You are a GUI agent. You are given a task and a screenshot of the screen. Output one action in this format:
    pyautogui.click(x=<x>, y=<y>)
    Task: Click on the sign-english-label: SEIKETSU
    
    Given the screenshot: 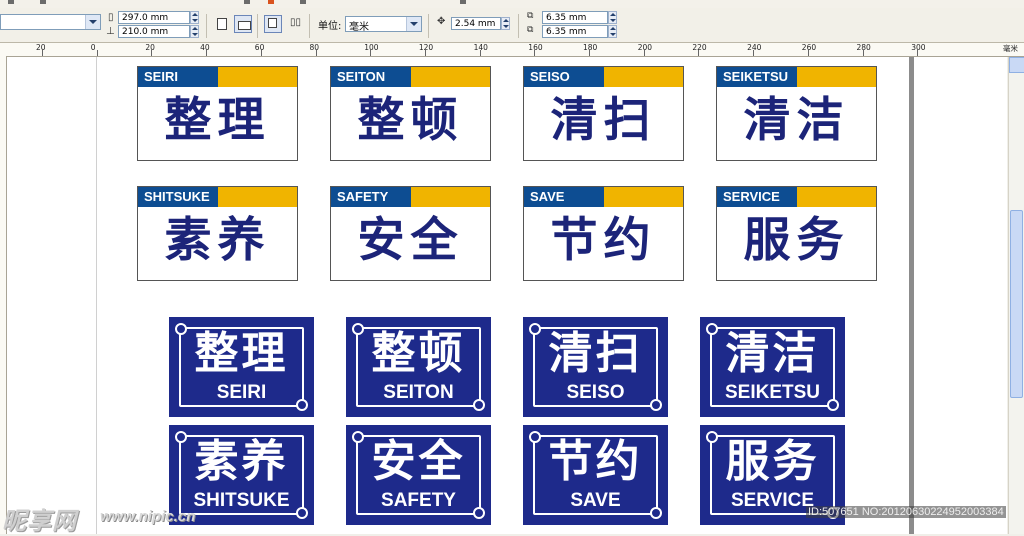 What is the action you would take?
    pyautogui.click(x=757, y=77)
    